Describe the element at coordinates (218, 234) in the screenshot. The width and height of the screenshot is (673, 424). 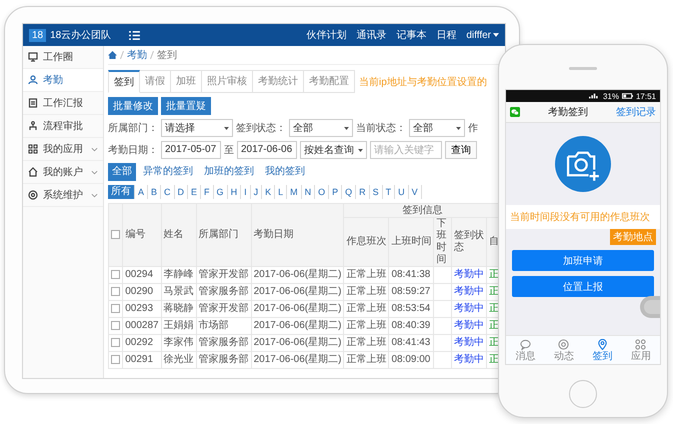
I see `column-header: 所属部门` at that location.